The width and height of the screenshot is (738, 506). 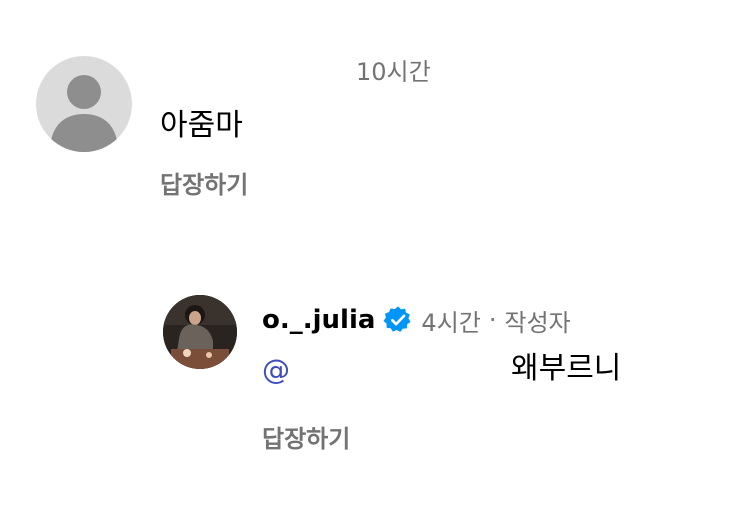 What do you see at coordinates (276, 370) in the screenshot?
I see `mention-link: @` at bounding box center [276, 370].